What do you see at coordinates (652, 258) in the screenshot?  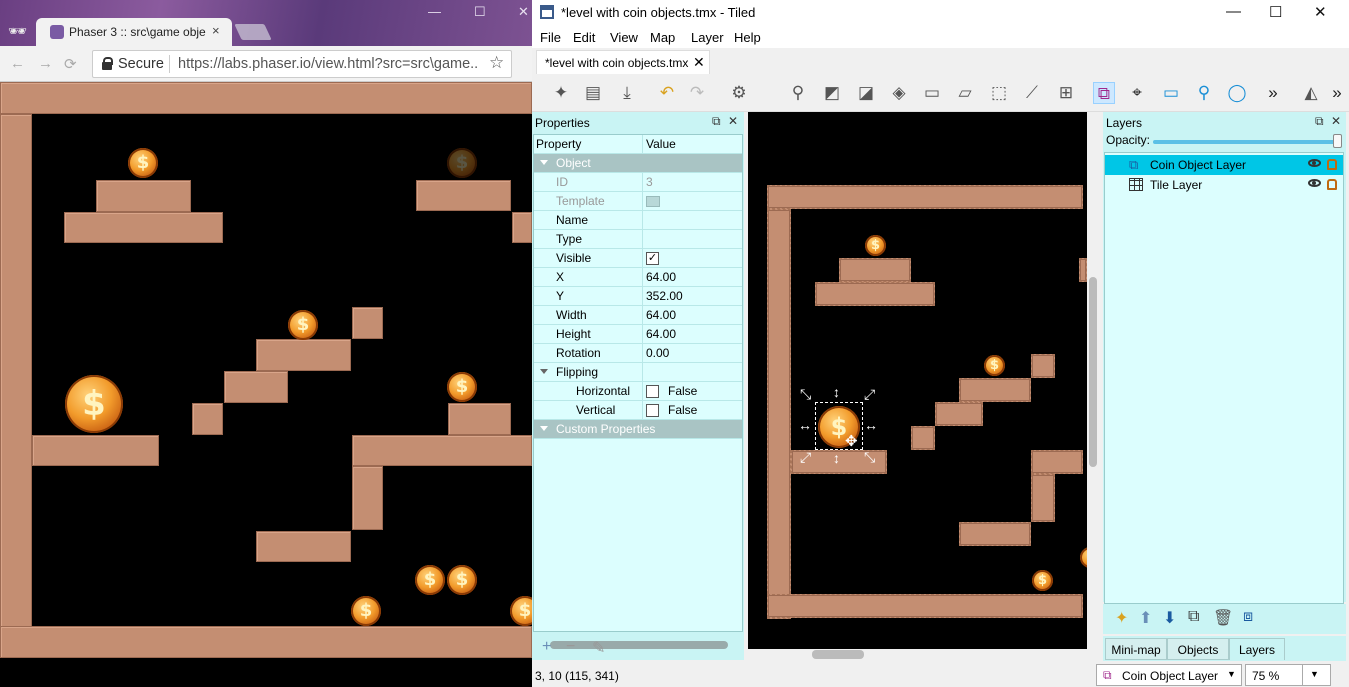 I see `visible-checkbox: ✓` at bounding box center [652, 258].